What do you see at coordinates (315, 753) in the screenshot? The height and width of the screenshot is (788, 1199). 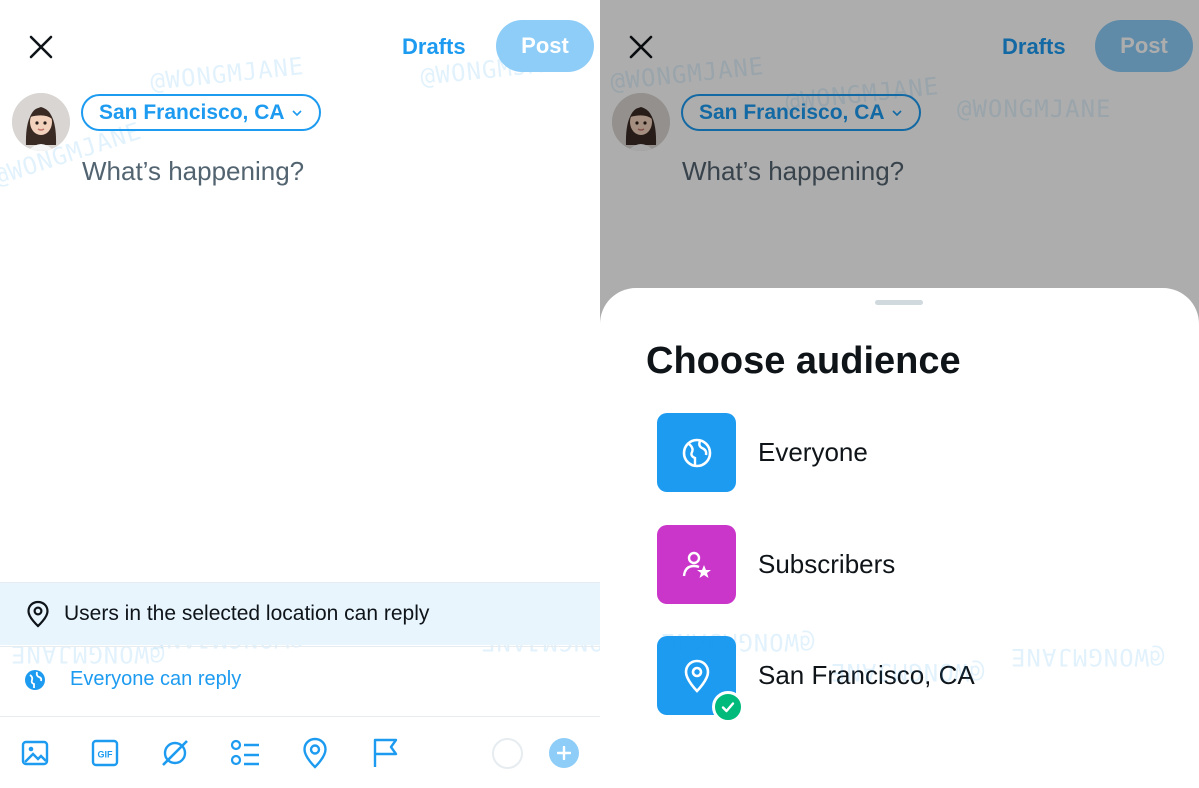 I see `location-icon` at bounding box center [315, 753].